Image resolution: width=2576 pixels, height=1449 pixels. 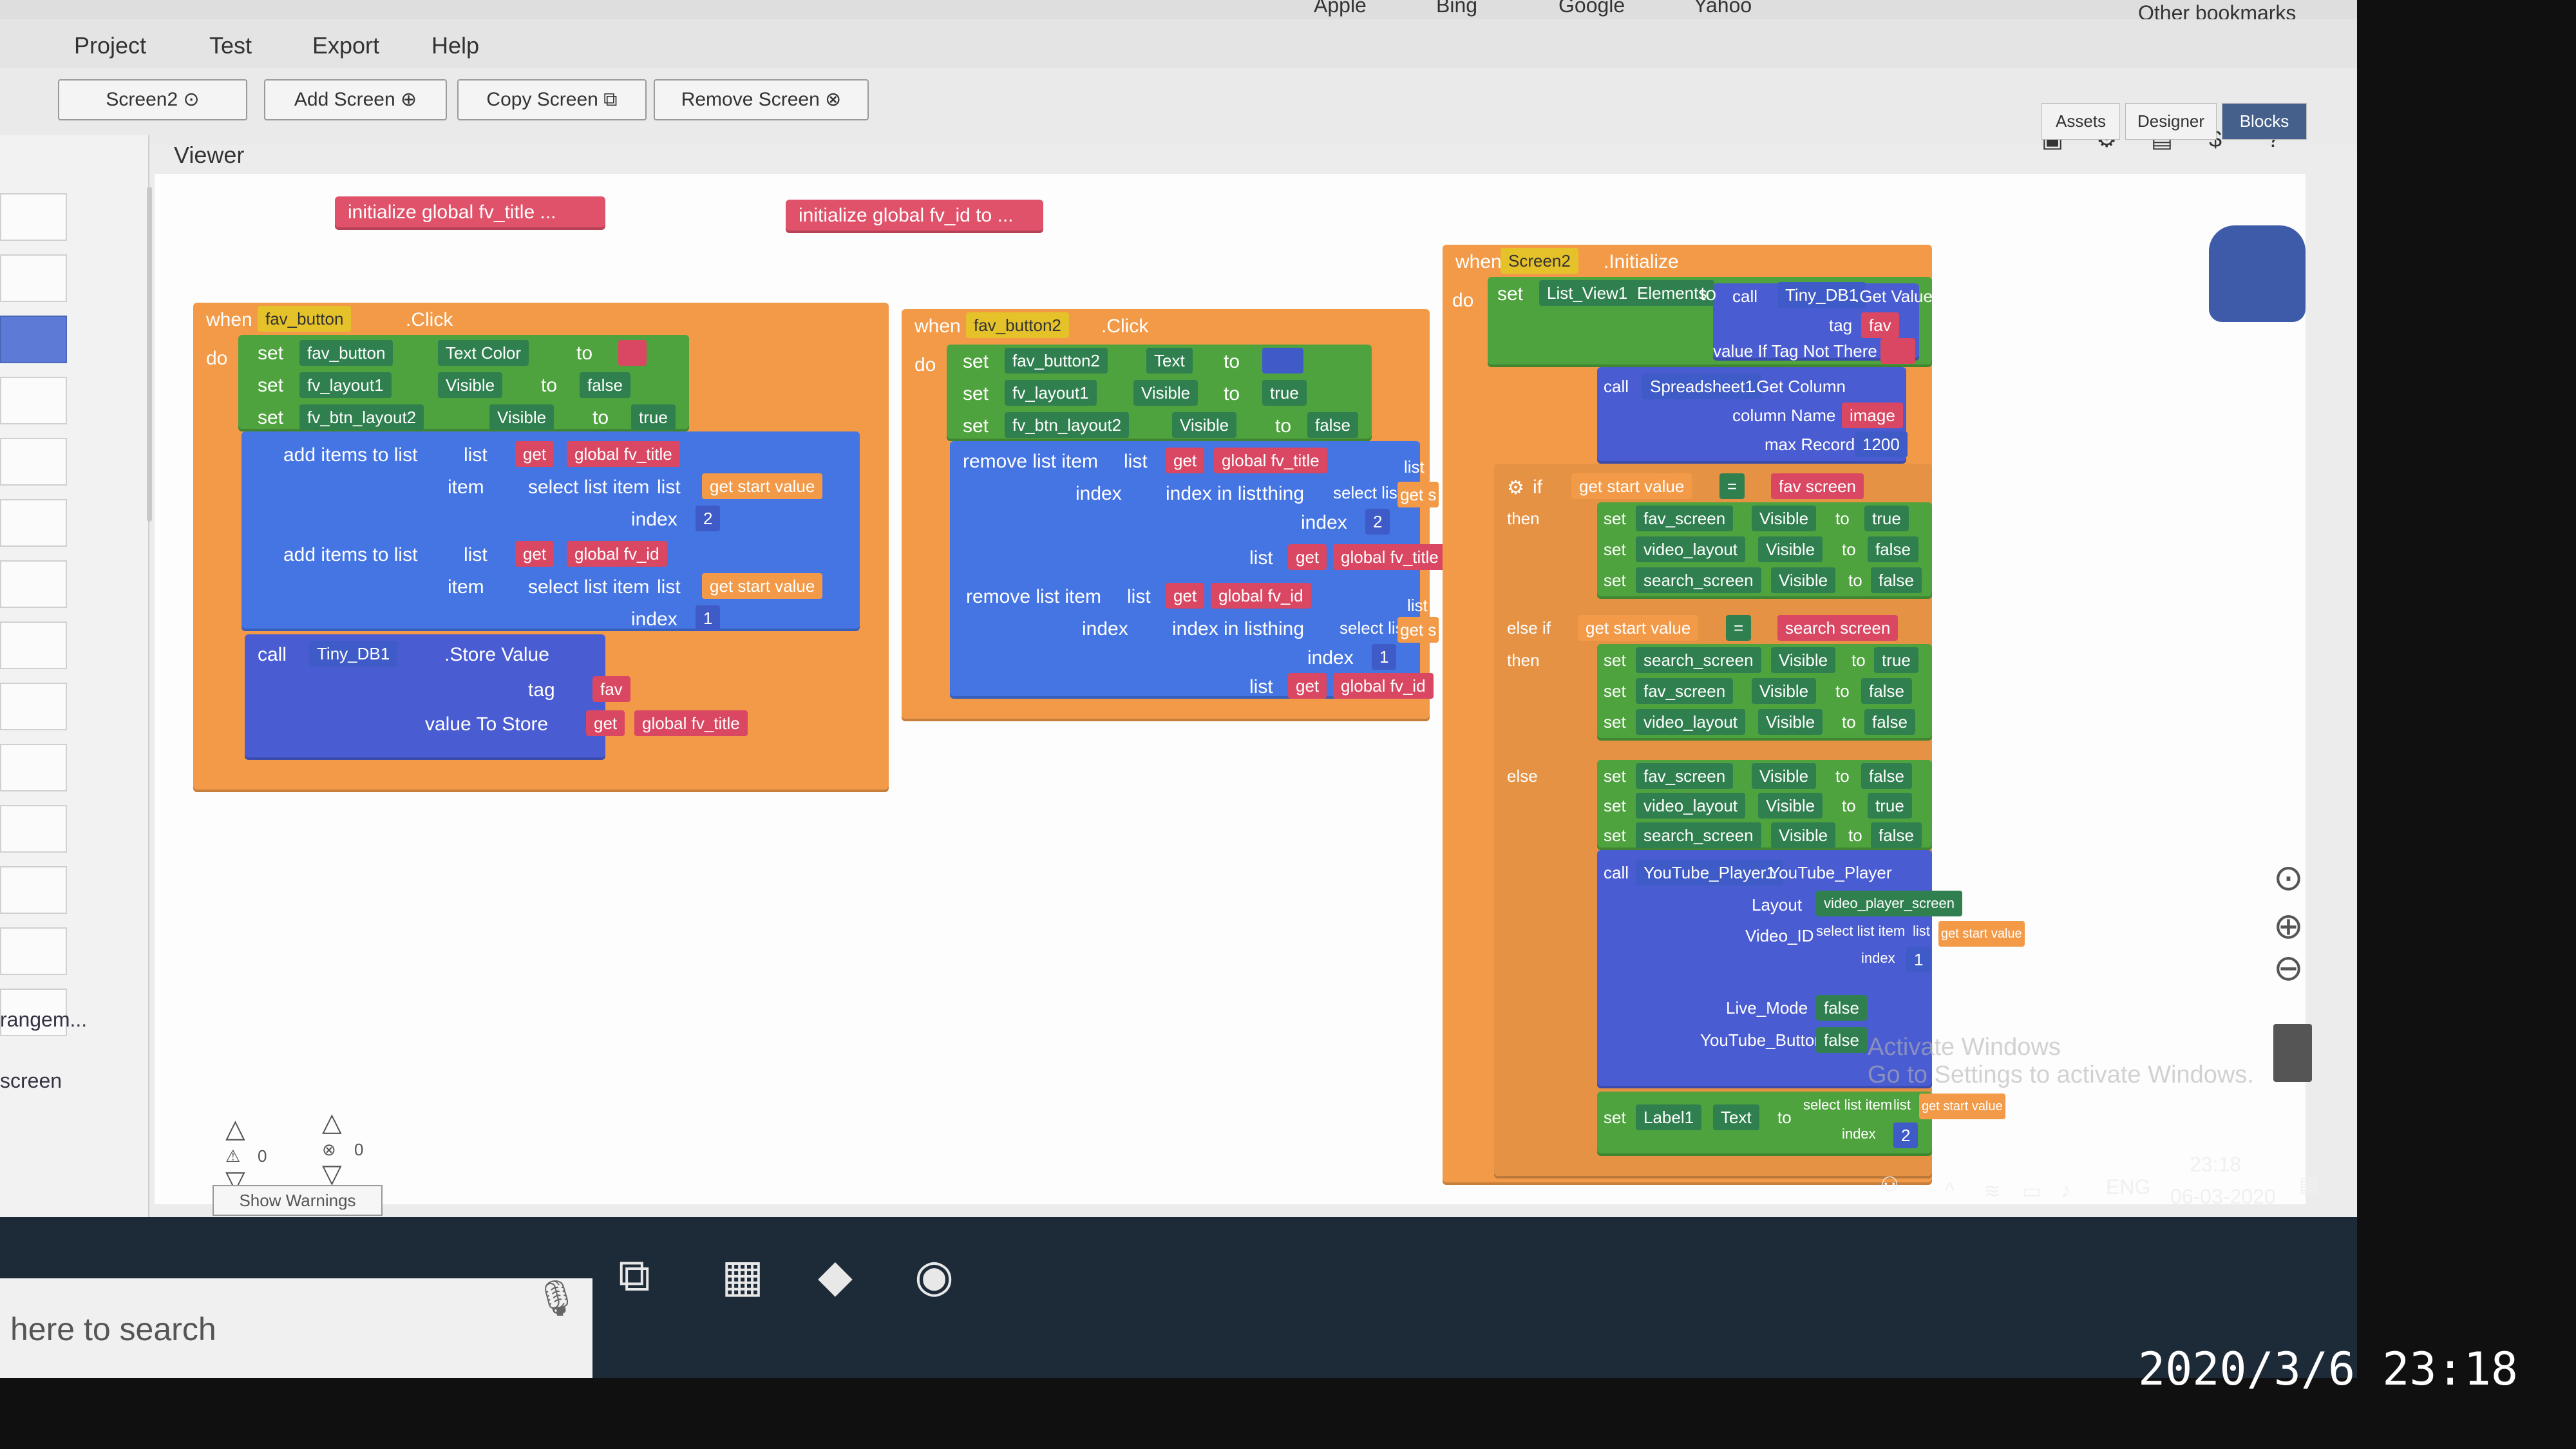 What do you see at coordinates (2031, 1191) in the screenshot?
I see `battery-icon: ▭` at bounding box center [2031, 1191].